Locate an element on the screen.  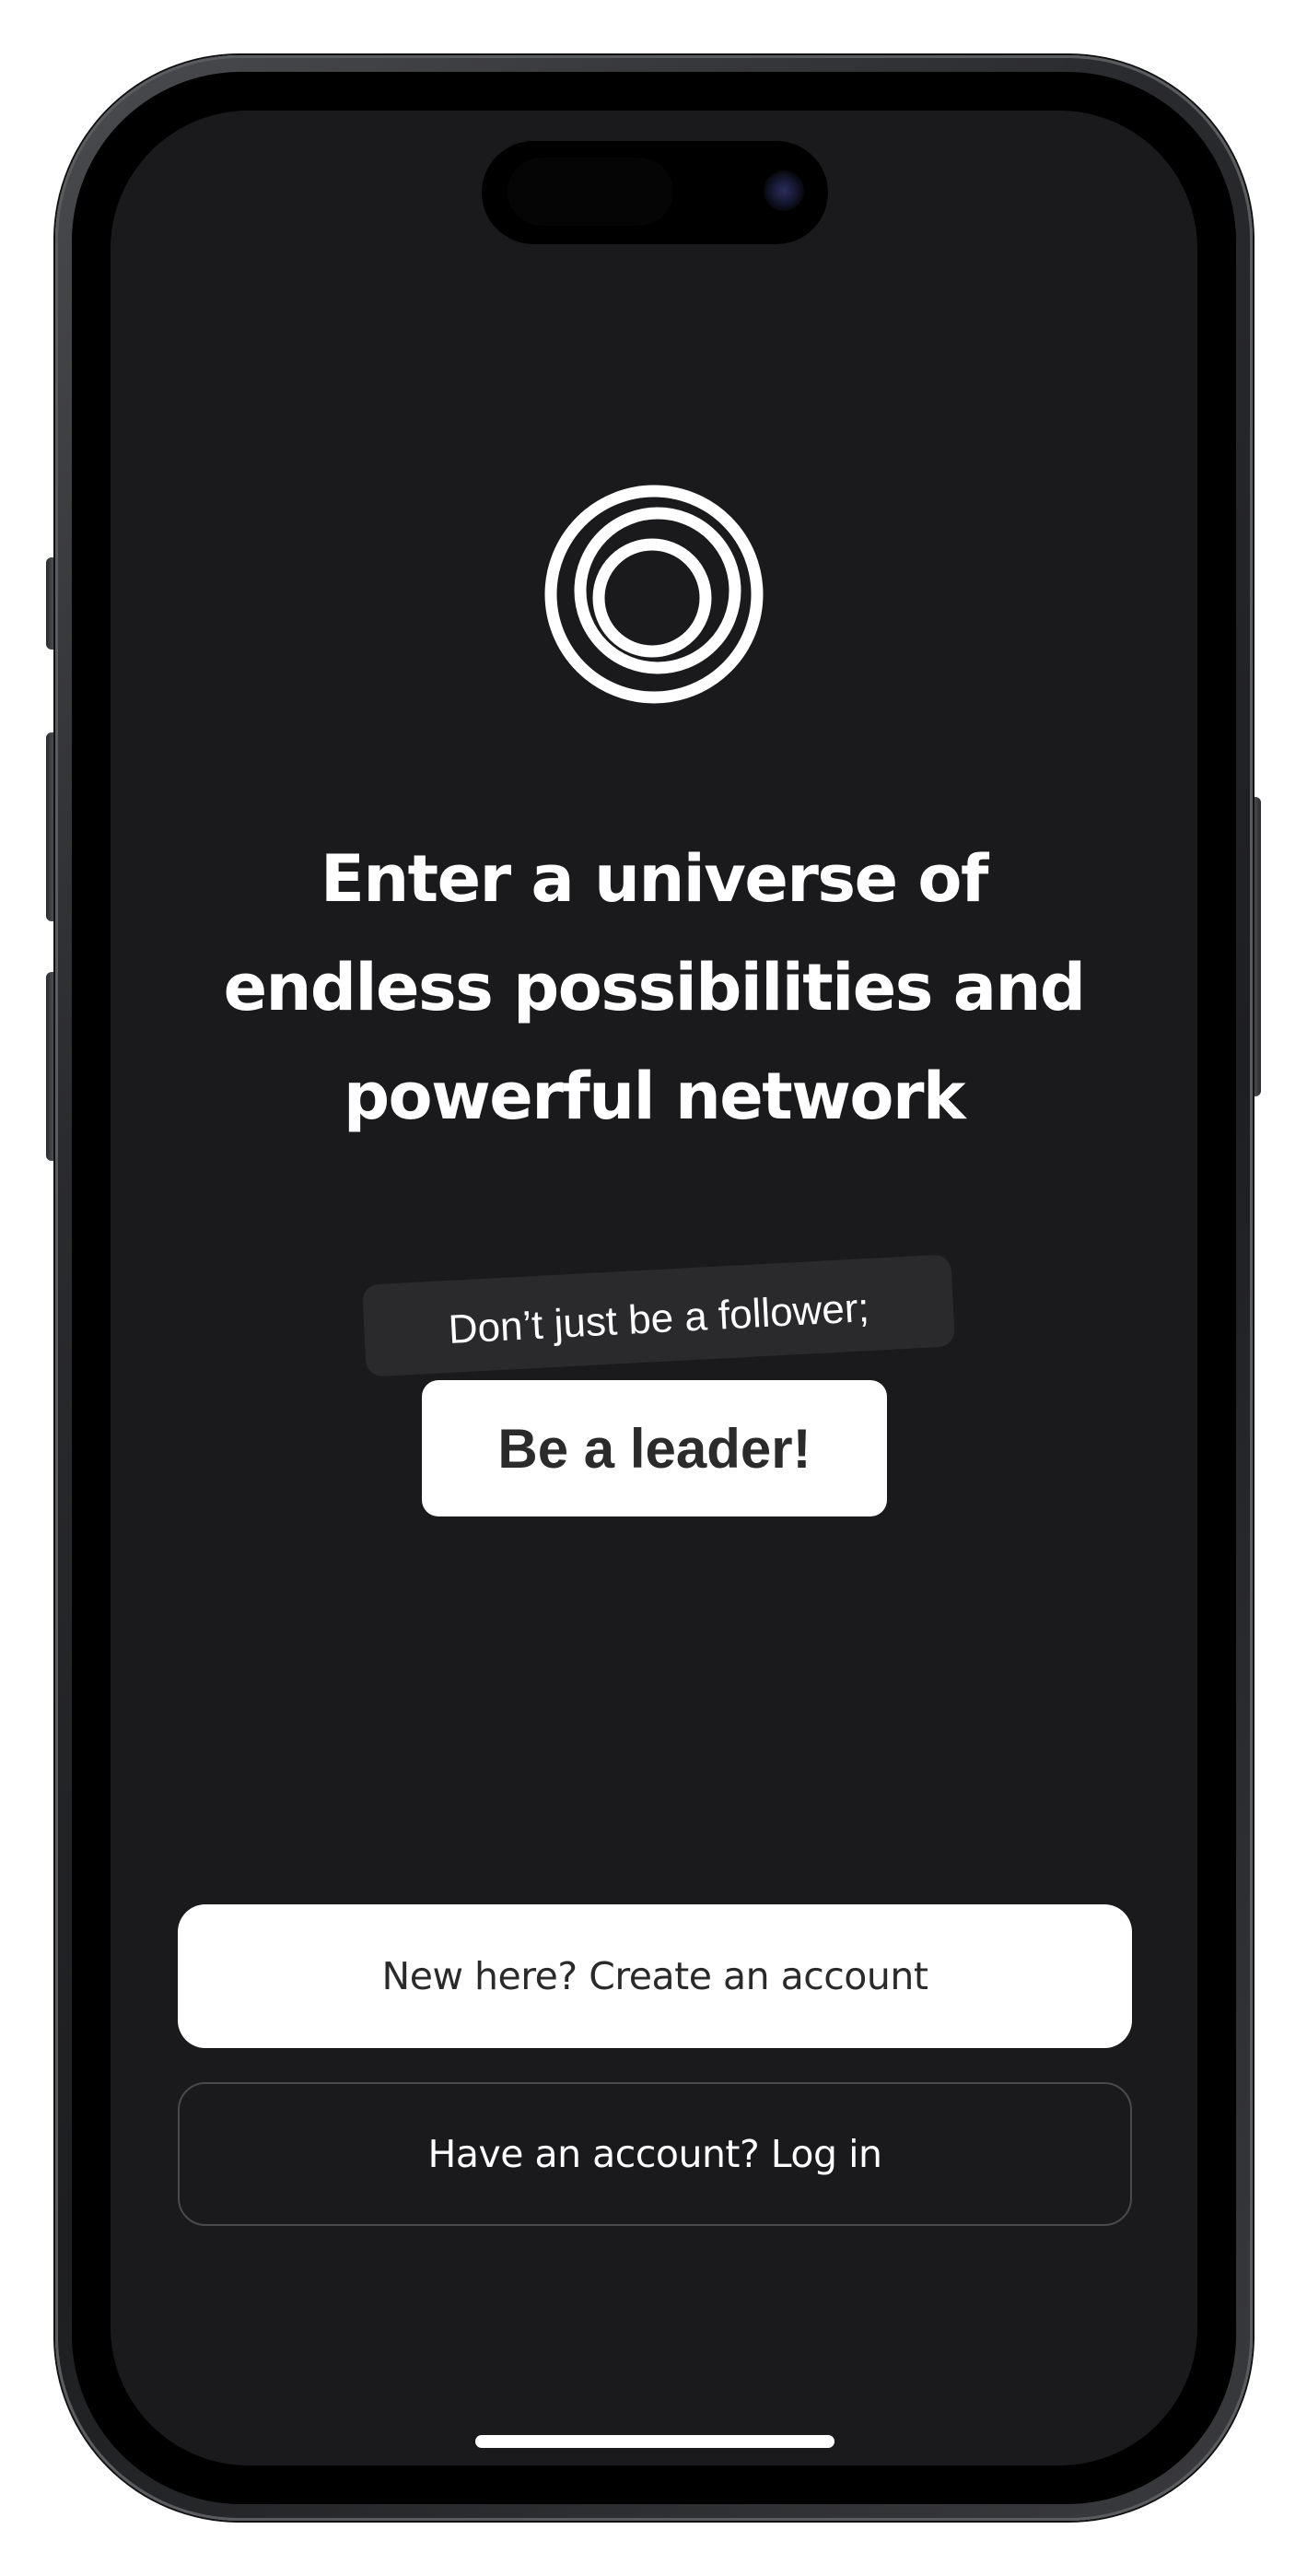
front-camera-icon is located at coordinates (784, 190).